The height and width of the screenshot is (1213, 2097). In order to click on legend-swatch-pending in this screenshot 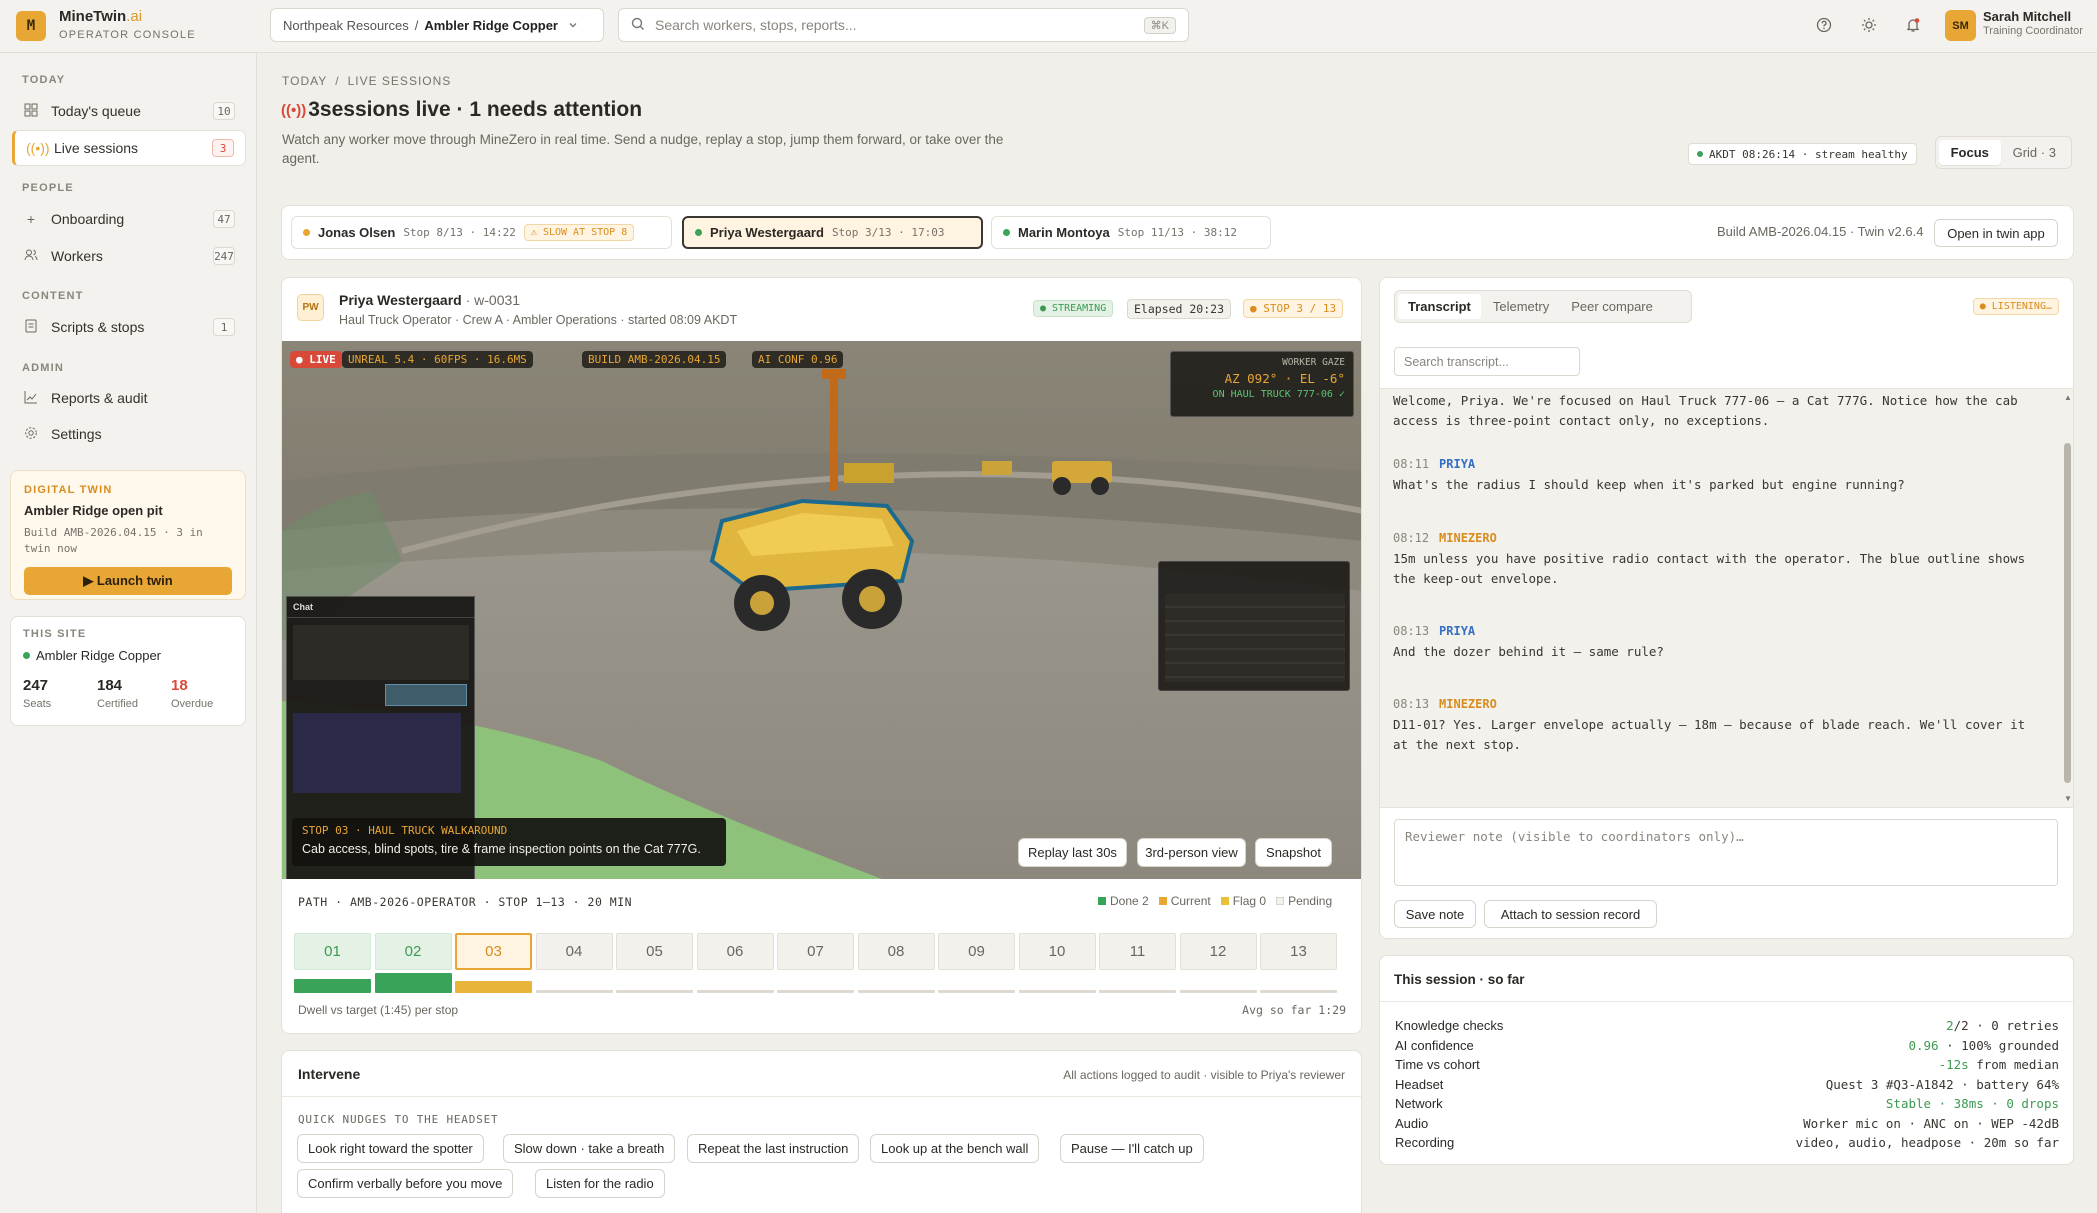, I will do `click(1280, 901)`.